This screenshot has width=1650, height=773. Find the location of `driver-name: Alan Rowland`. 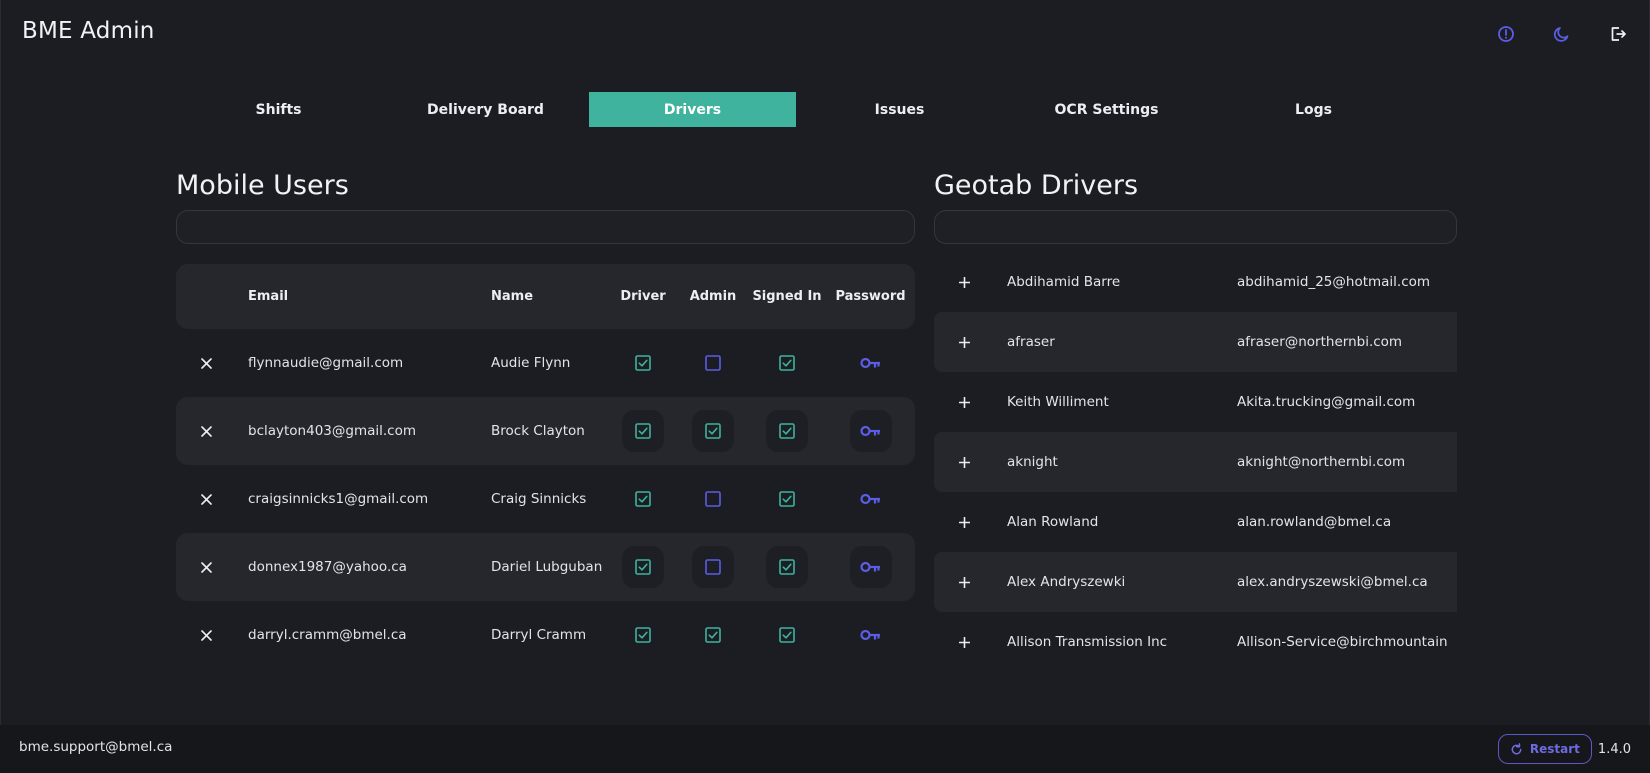

driver-name: Alan Rowland is located at coordinates (1053, 522).